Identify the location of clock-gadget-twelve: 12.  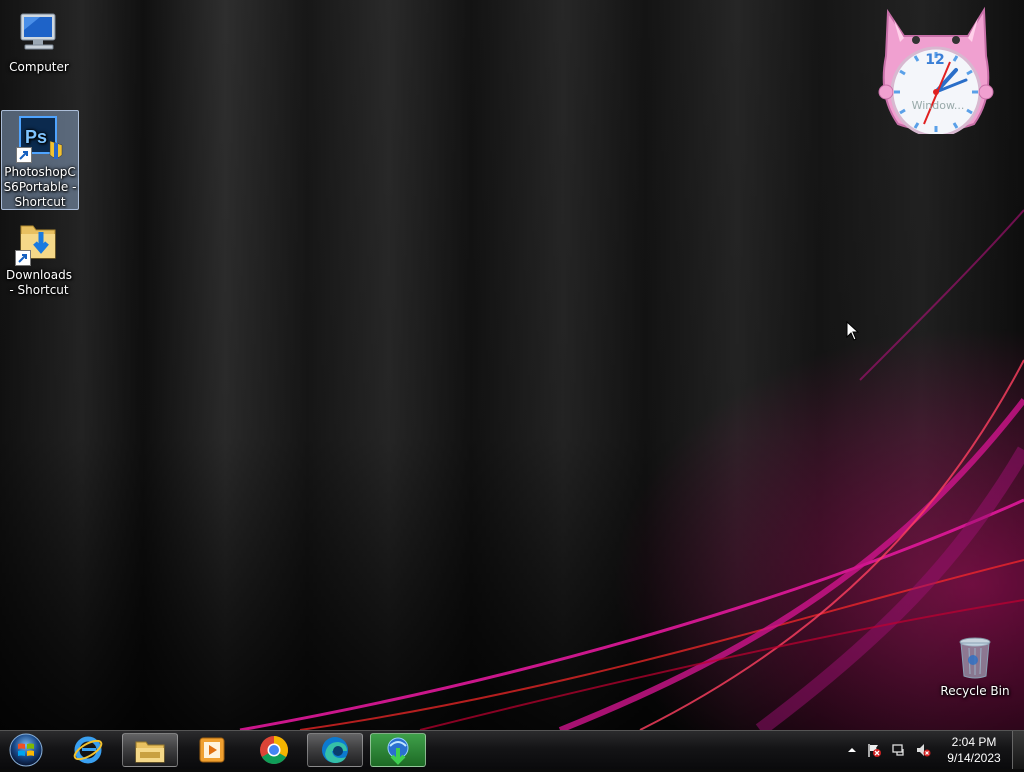
(935, 60).